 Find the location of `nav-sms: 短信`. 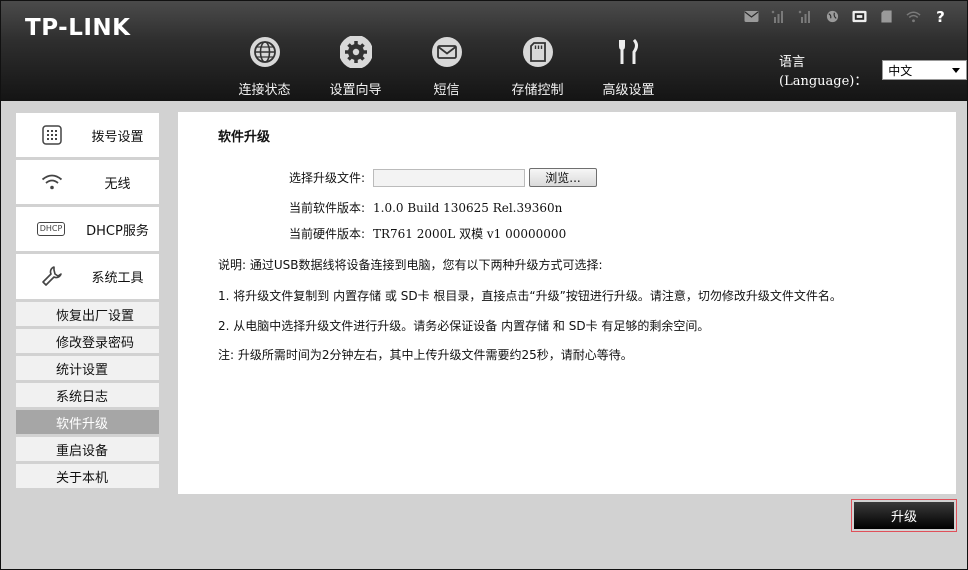

nav-sms: 短信 is located at coordinates (446, 66).